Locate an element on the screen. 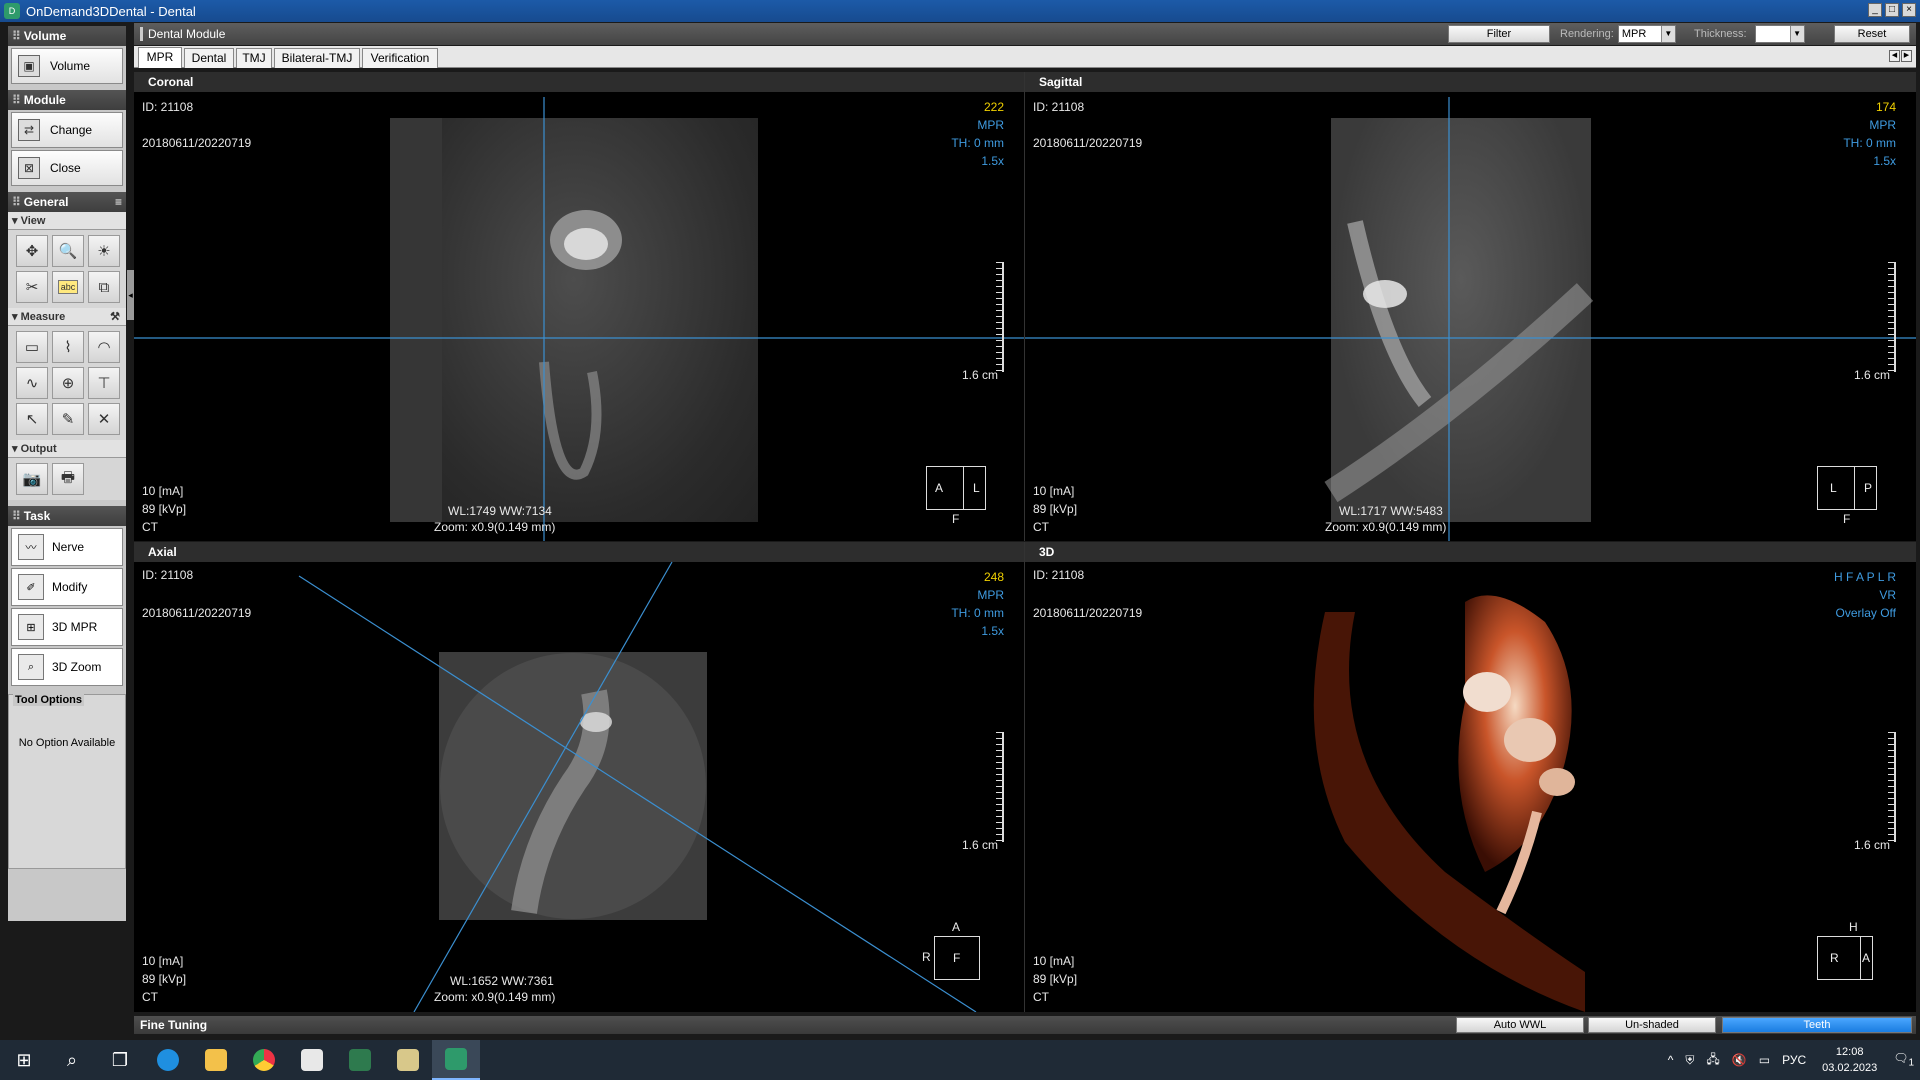 The image size is (1920, 1080). module-title: Dental Module is located at coordinates (182, 34).